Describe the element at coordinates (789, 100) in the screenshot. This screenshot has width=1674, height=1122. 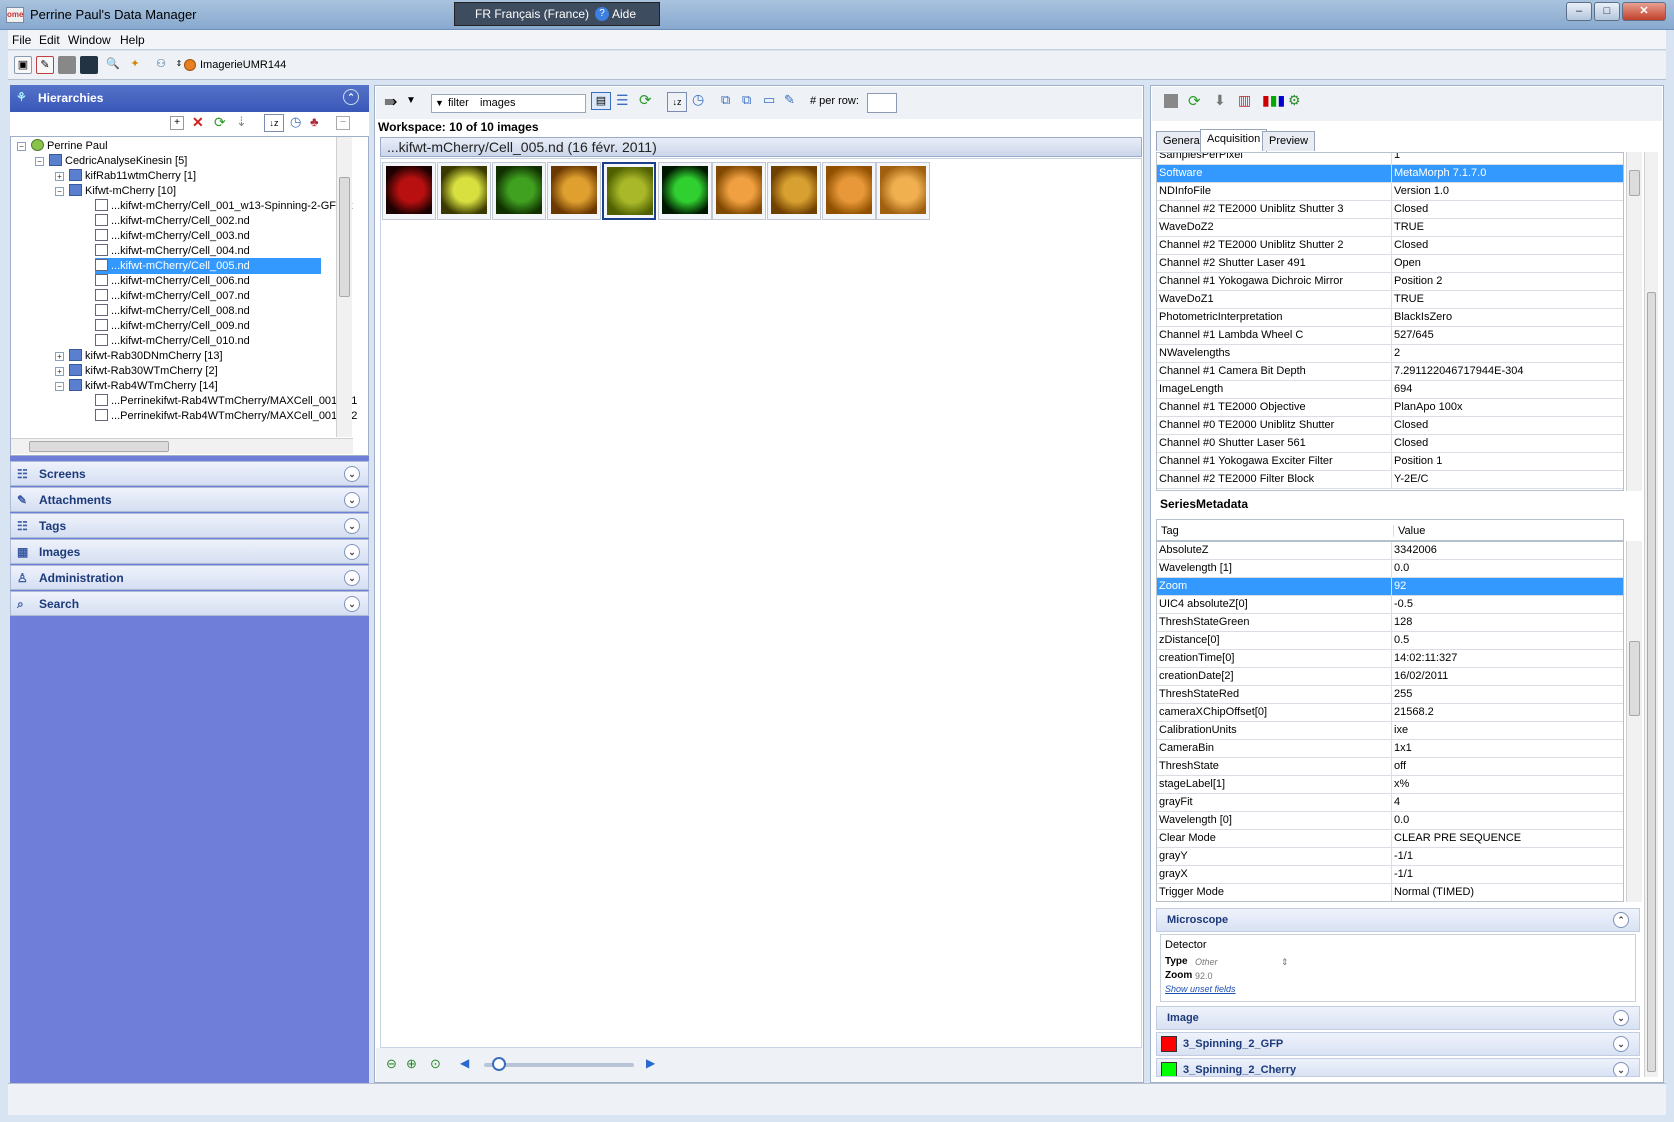
I see `edit-icon: ✎` at that location.